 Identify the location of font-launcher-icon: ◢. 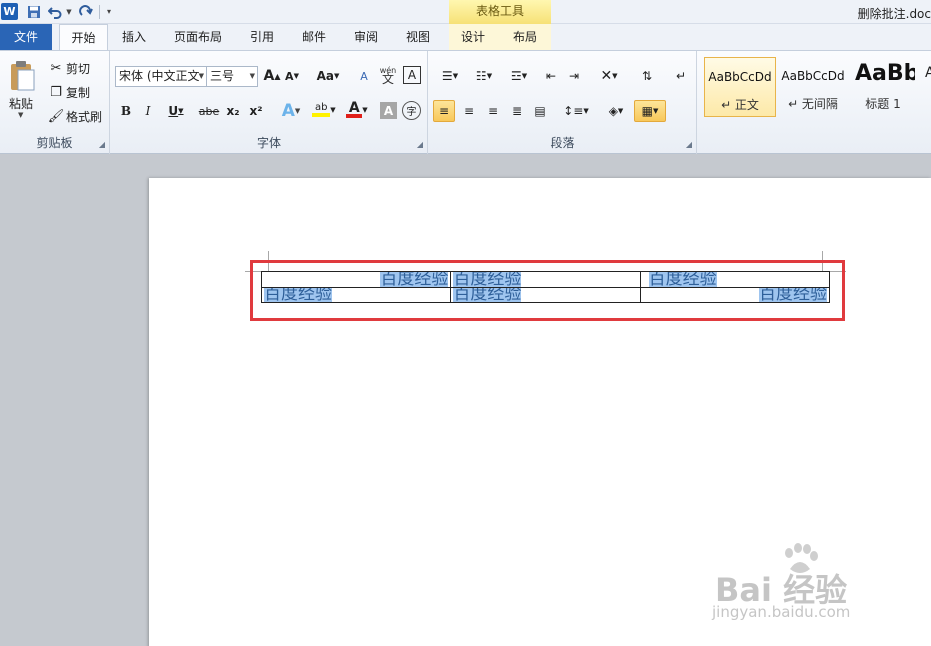
(420, 144).